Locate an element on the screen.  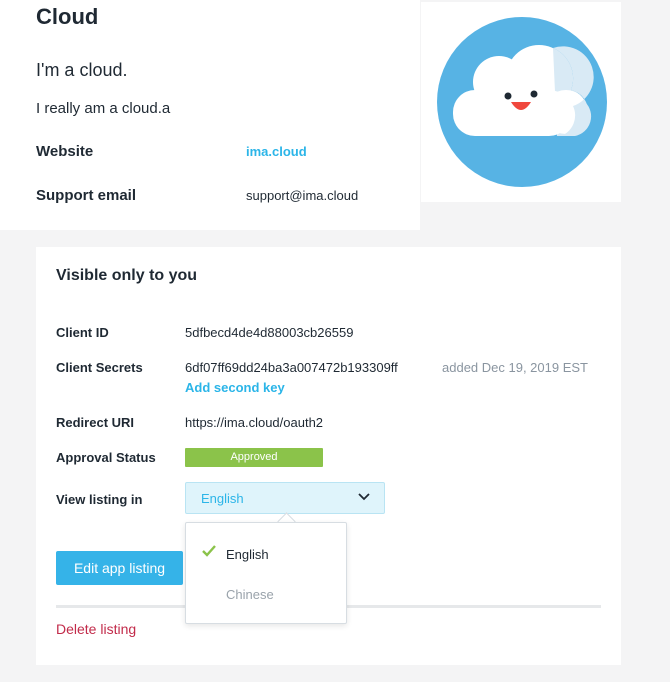
website-label: Website is located at coordinates (65, 151).